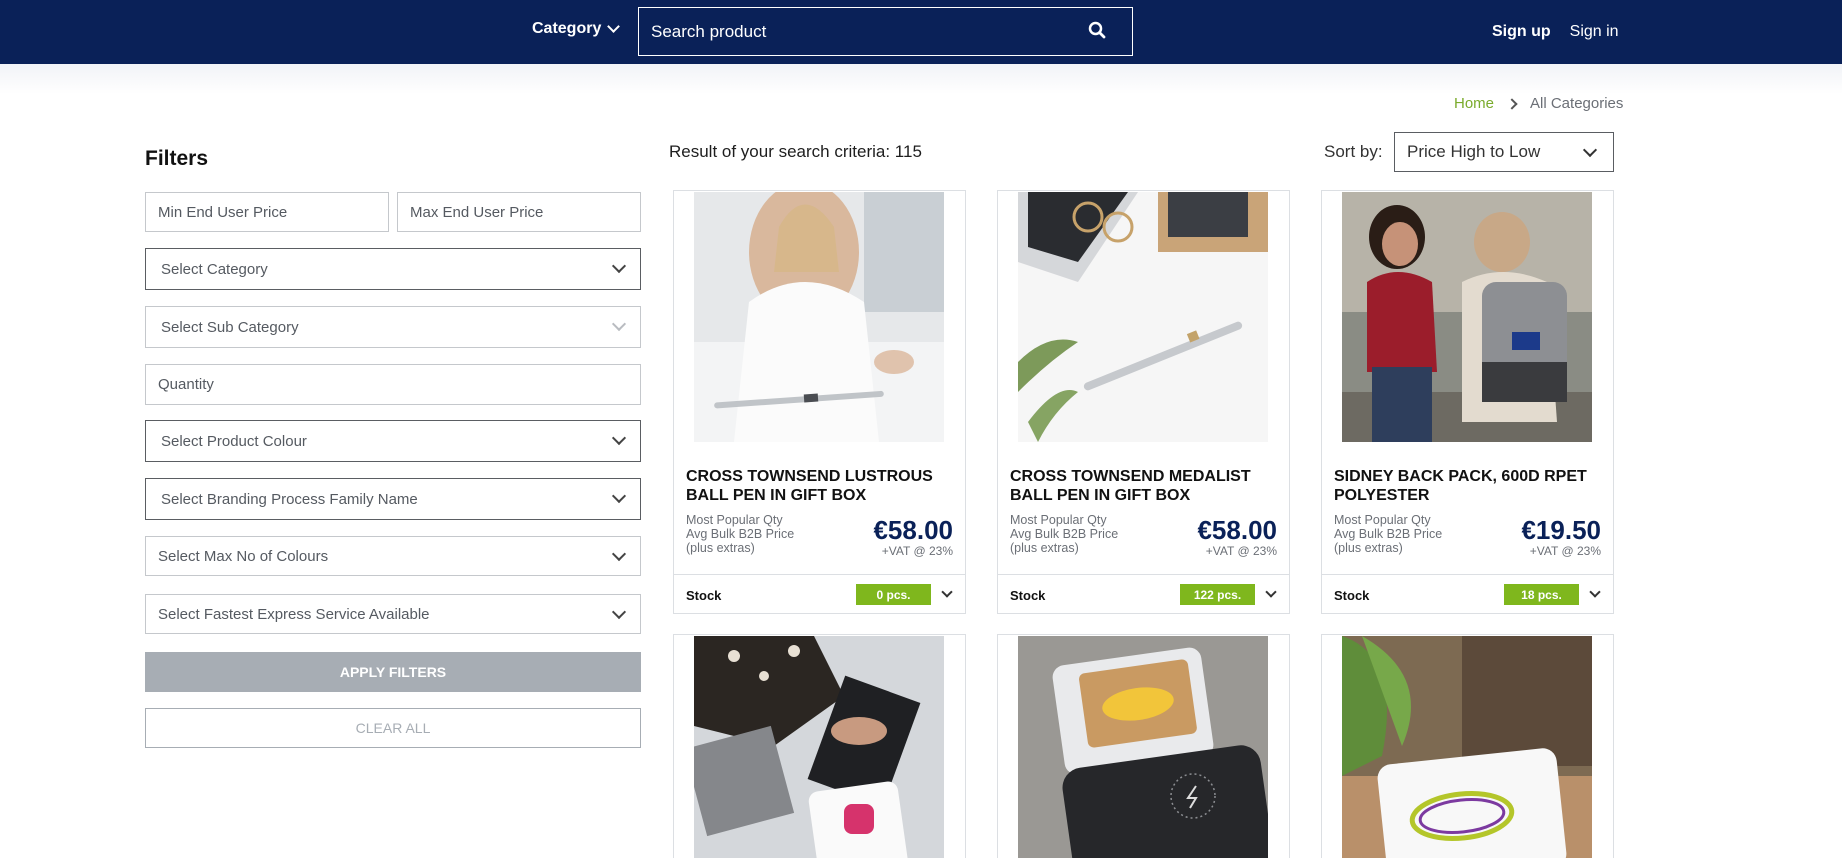 The image size is (1842, 858). I want to click on search-icon, so click(1099, 32).